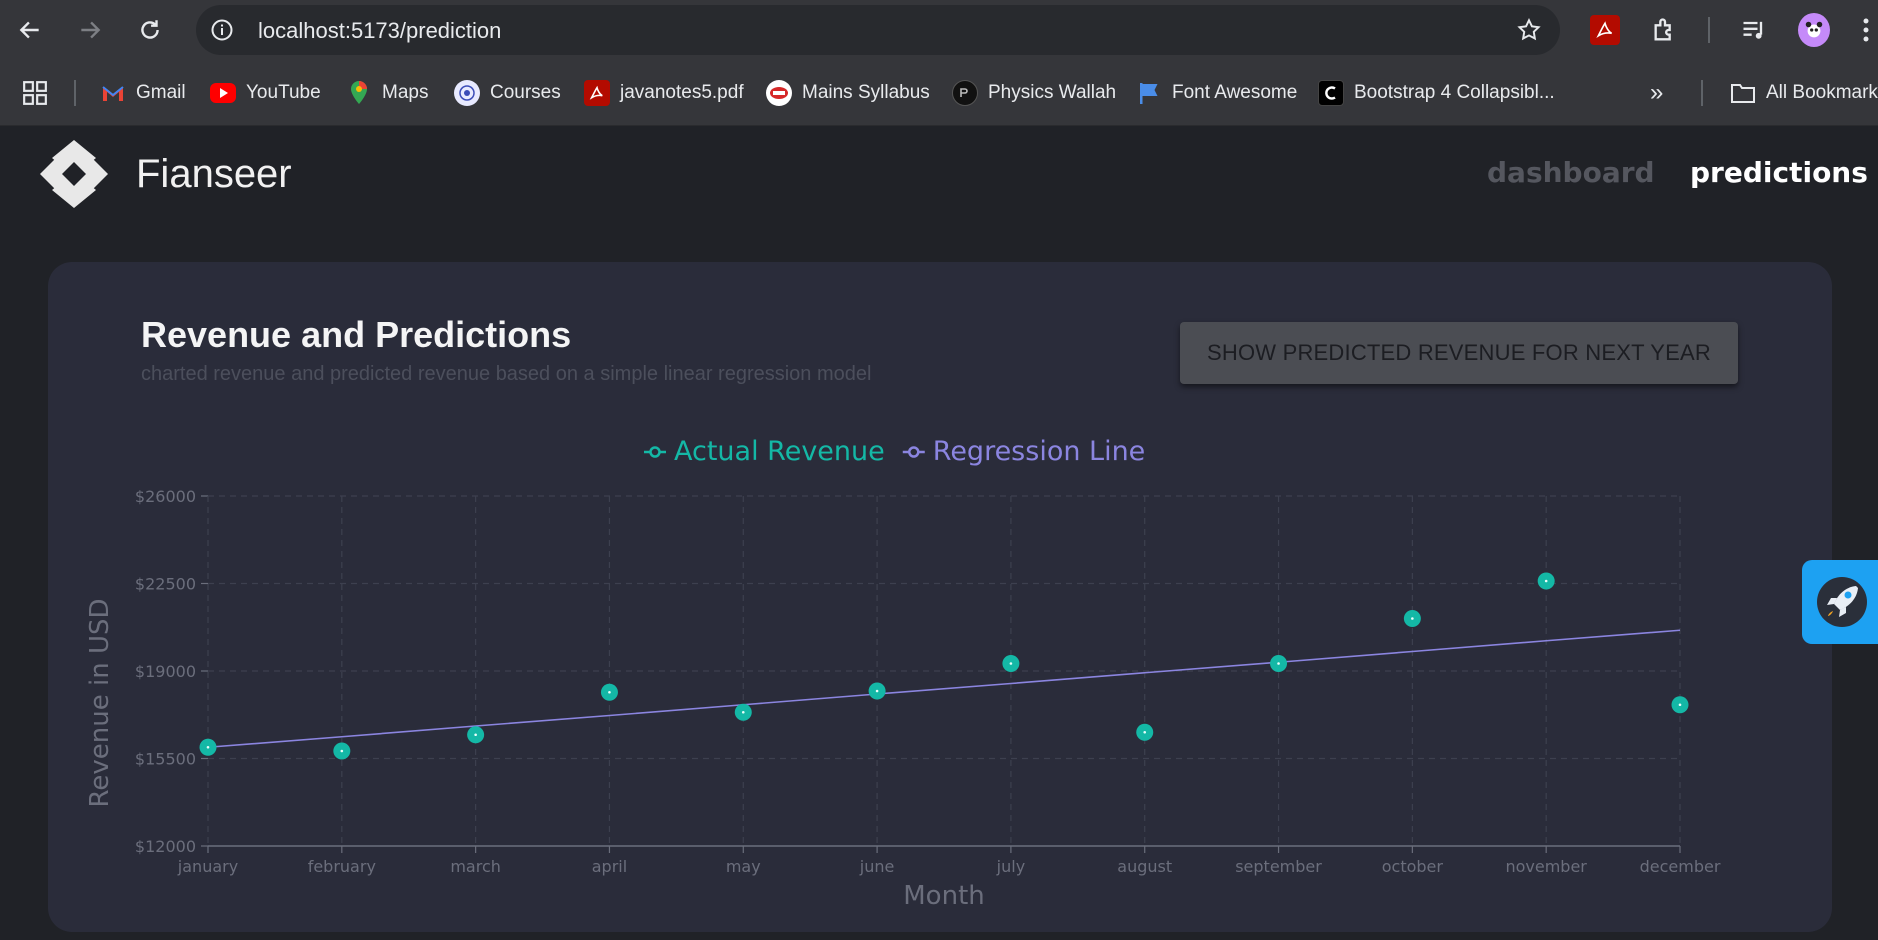 Image resolution: width=1878 pixels, height=940 pixels. I want to click on media-controls-icon, so click(1754, 30).